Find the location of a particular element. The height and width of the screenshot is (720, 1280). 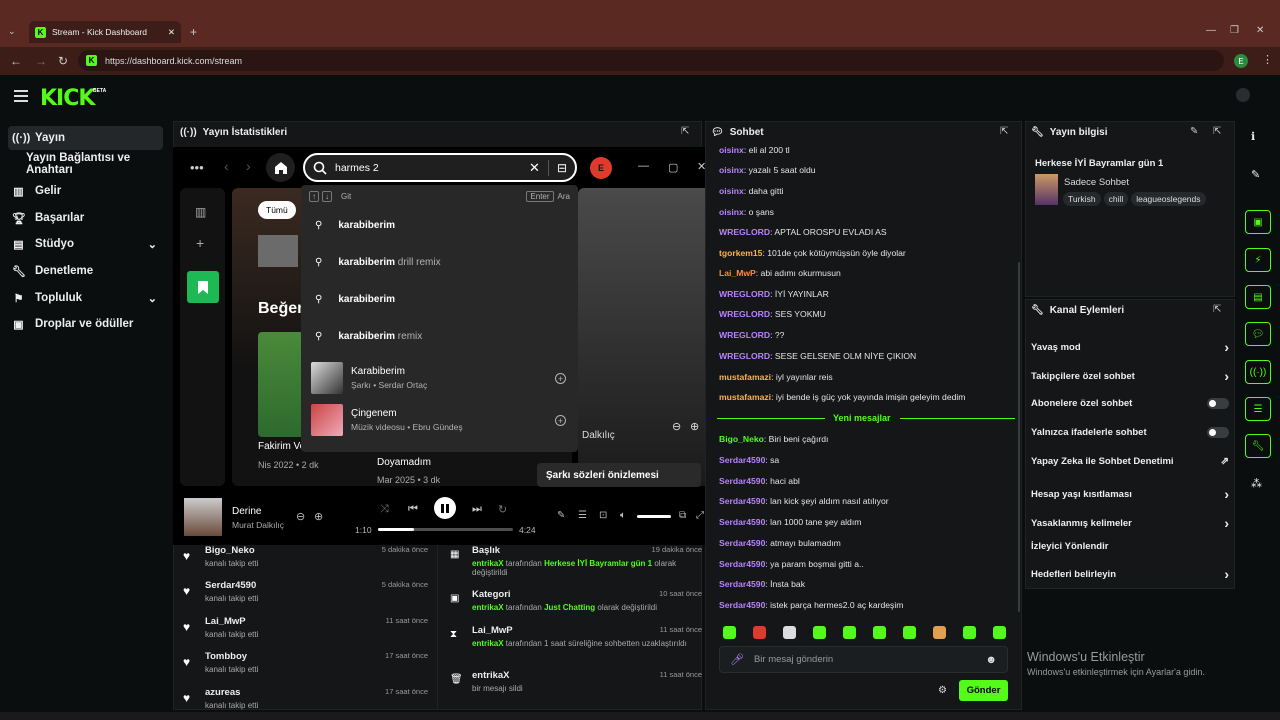

chat-message: Serdar4590: haci abl is located at coordinates (759, 481).